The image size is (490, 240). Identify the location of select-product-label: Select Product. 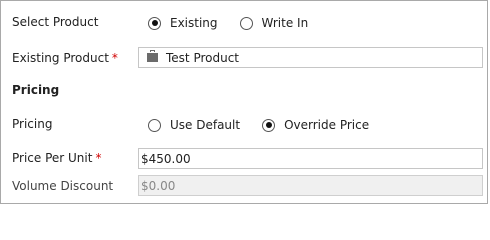
(55, 22).